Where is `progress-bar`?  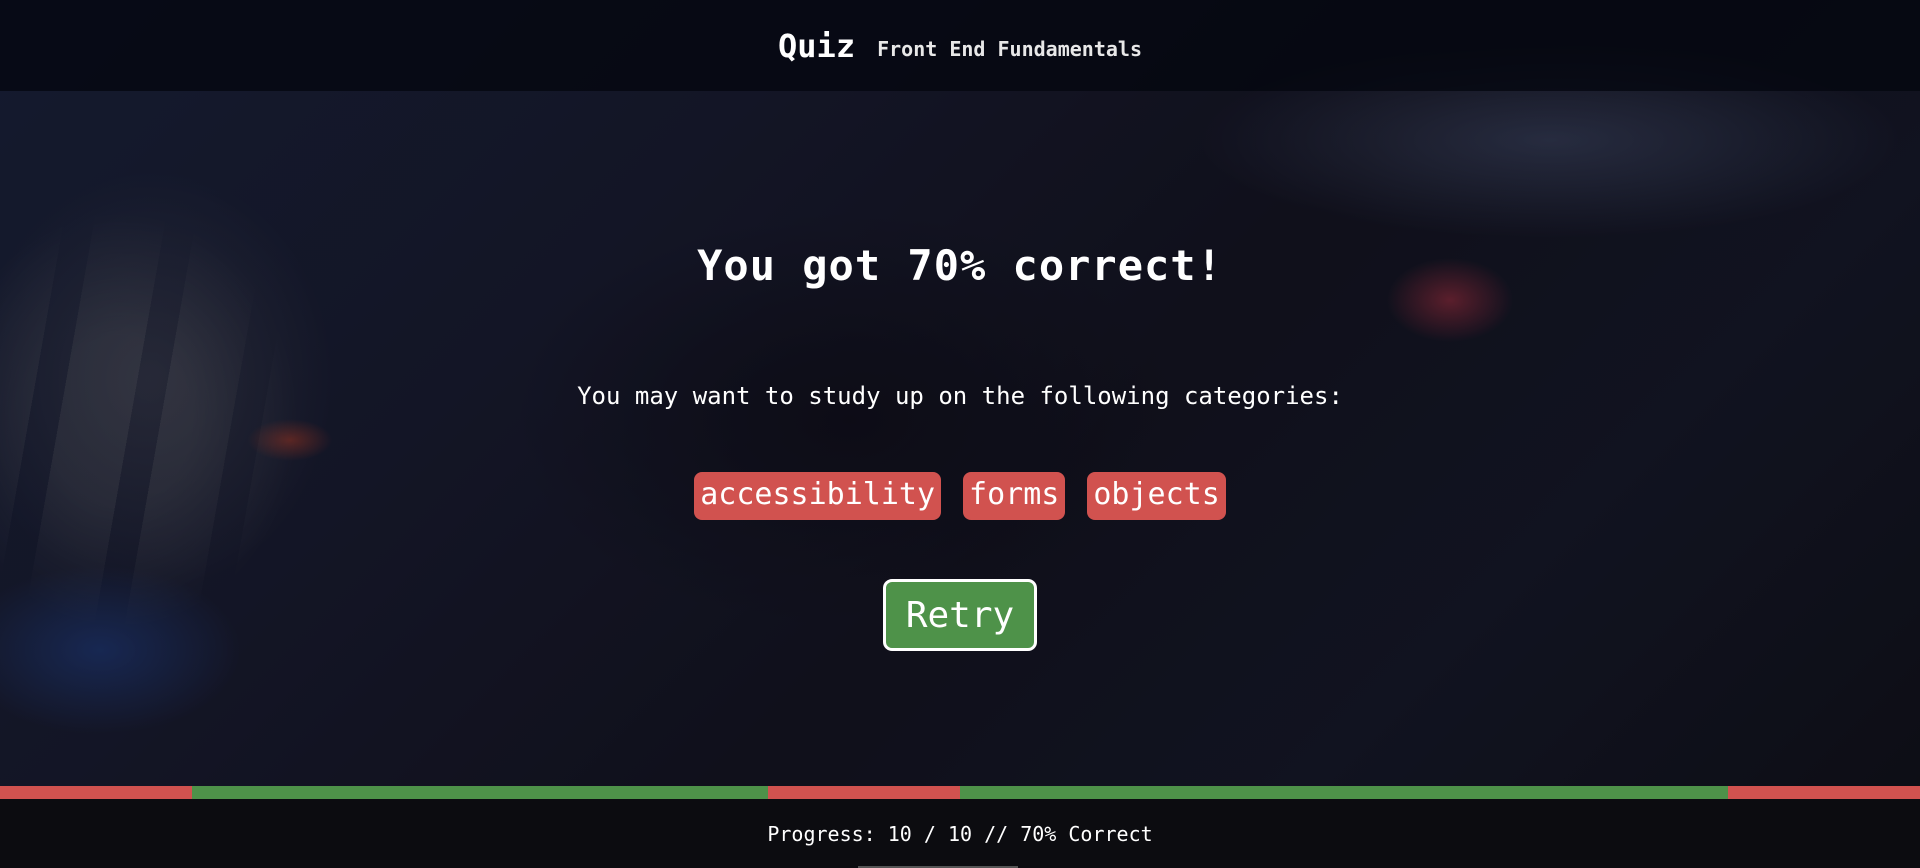 progress-bar is located at coordinates (960, 792).